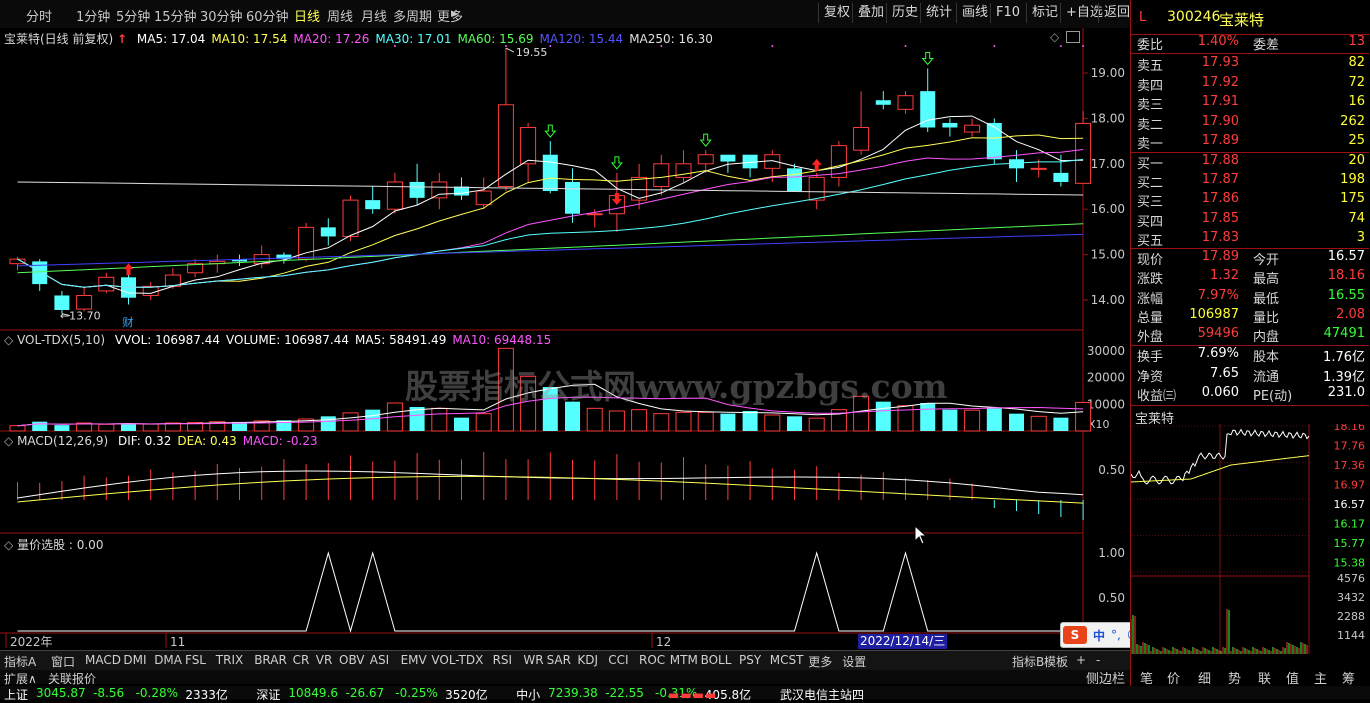  Describe the element at coordinates (175, 15) in the screenshot. I see `period-tab-3: 15分钟` at that location.